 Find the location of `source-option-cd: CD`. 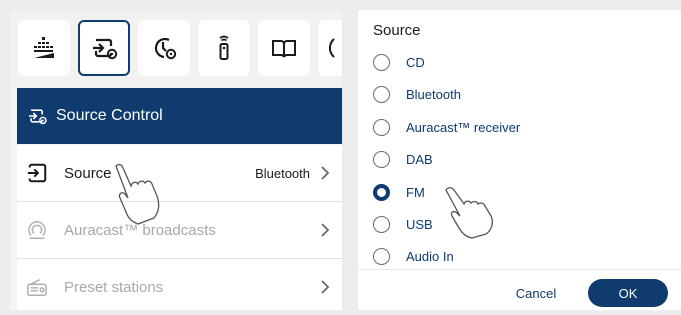

source-option-cd: CD is located at coordinates (523, 62).